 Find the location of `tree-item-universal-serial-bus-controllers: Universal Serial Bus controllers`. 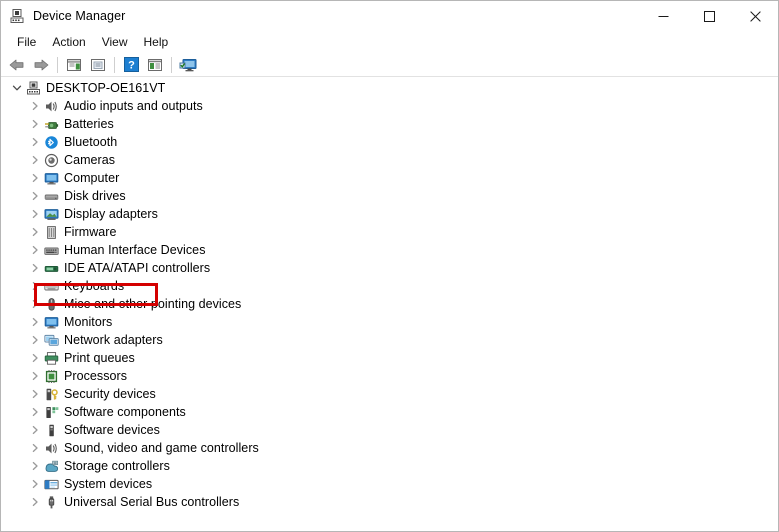

tree-item-universal-serial-bus-controllers: Universal Serial Bus controllers is located at coordinates (389, 502).